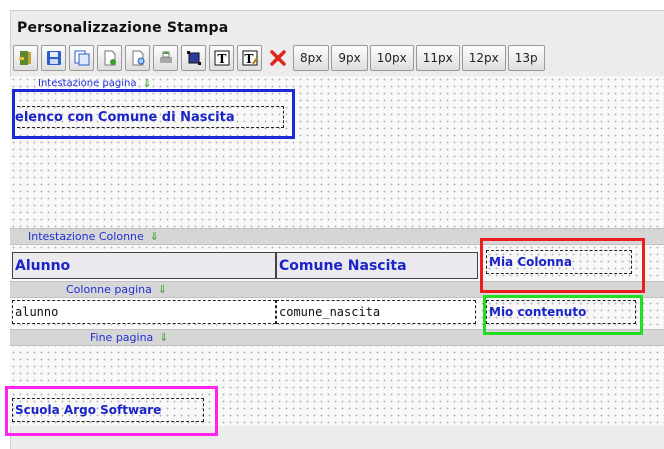 Image resolution: width=664 pixels, height=449 pixels. Describe the element at coordinates (377, 265) in the screenshot. I see `column-header-comune: Comune Nascita` at that location.